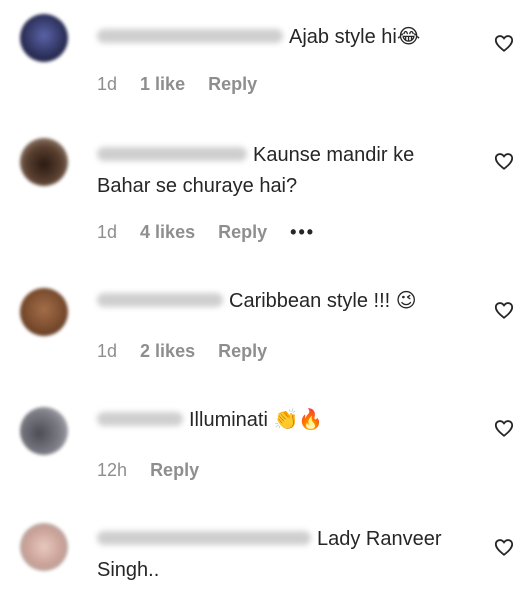 The image size is (525, 608). I want to click on comment-text-block: Kaunse mandir ke Bahar se churaye hai?, so click(282, 171).